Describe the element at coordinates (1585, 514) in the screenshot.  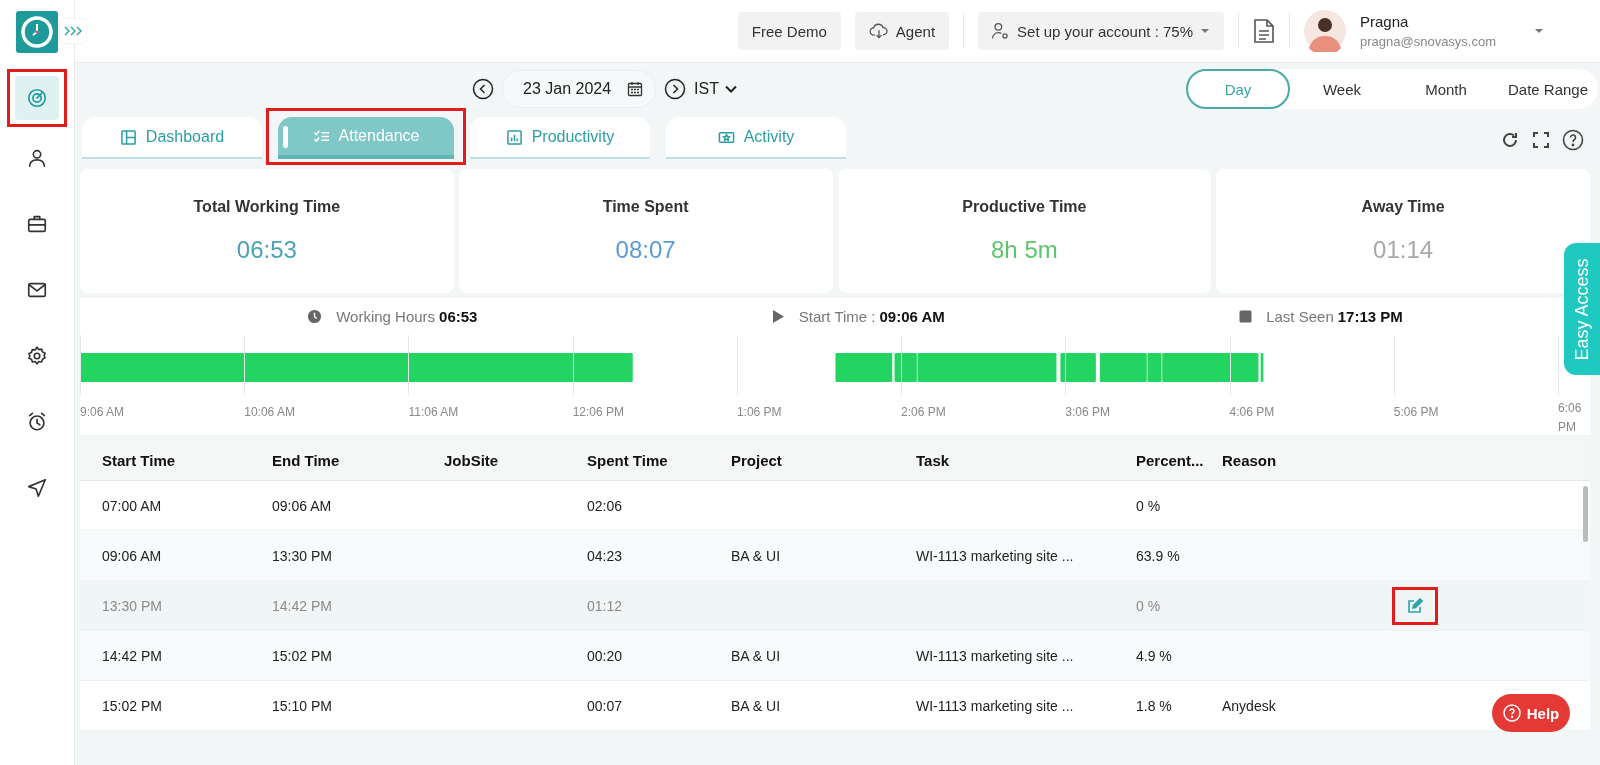
I see `scrollbar` at that location.